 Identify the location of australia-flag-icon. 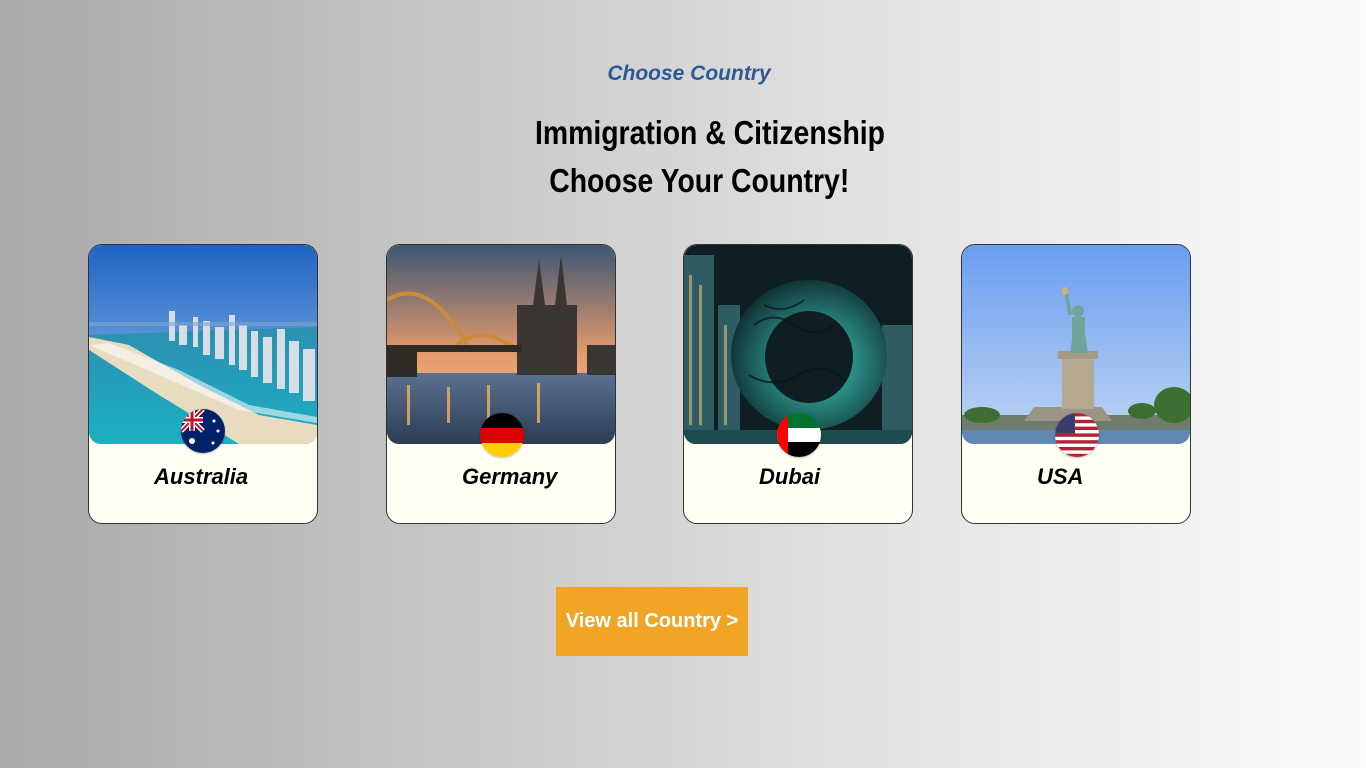
(203, 431).